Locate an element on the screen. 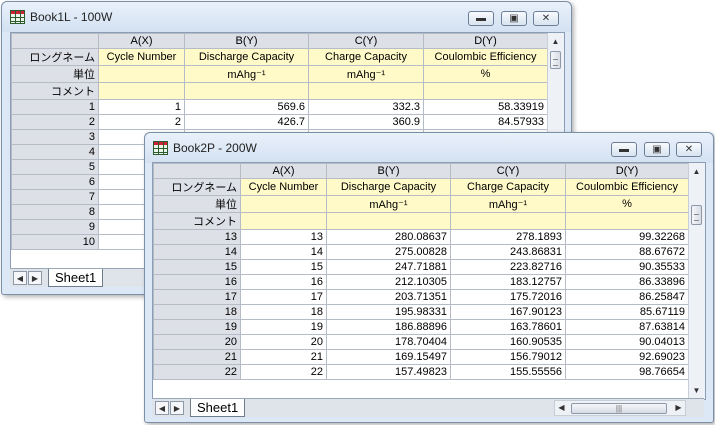 This screenshot has height=425, width=715. title-bar: Book2P - 200W ▬ ▣ ✕ is located at coordinates (429, 148).